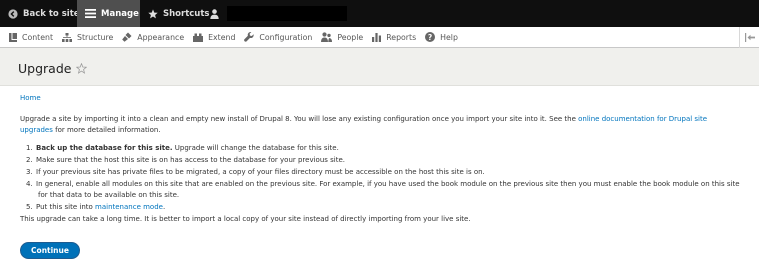  I want to click on step-bold-text: Back up the database for this site., so click(104, 148).